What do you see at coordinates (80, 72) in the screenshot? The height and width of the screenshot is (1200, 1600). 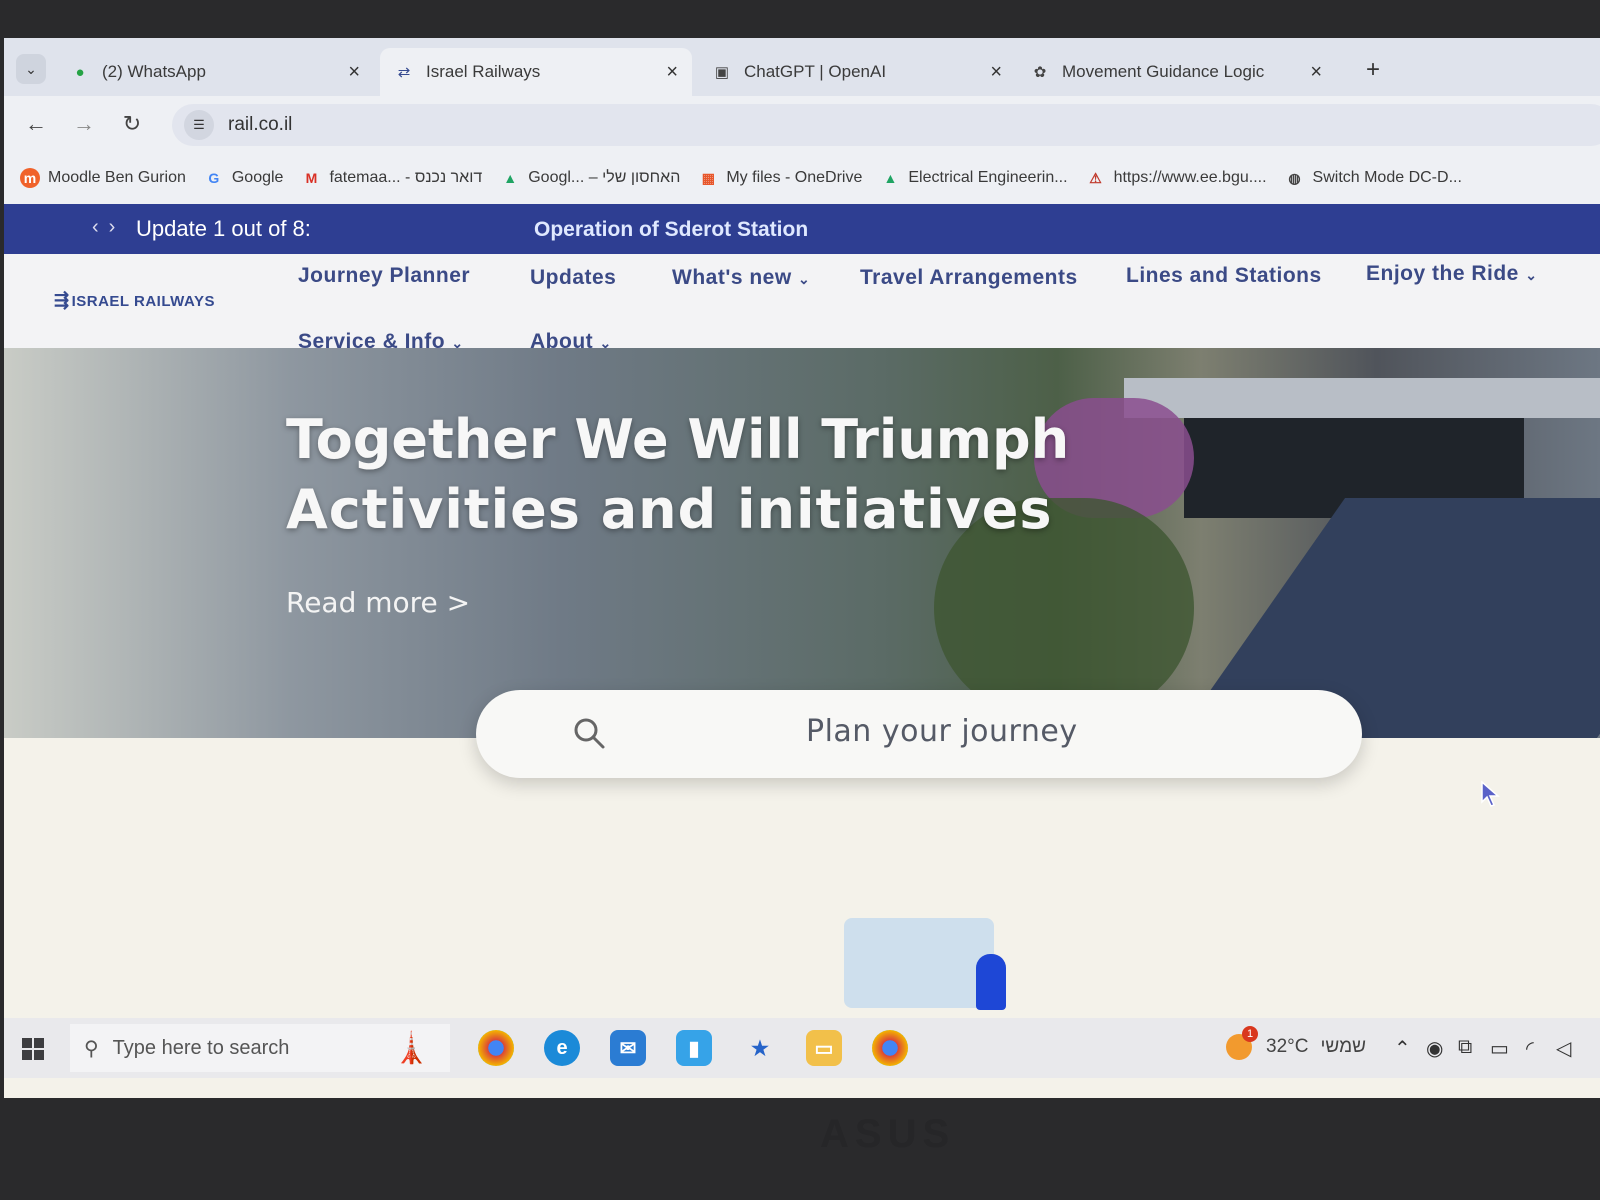 I see `whatsapp-icon: ●` at bounding box center [80, 72].